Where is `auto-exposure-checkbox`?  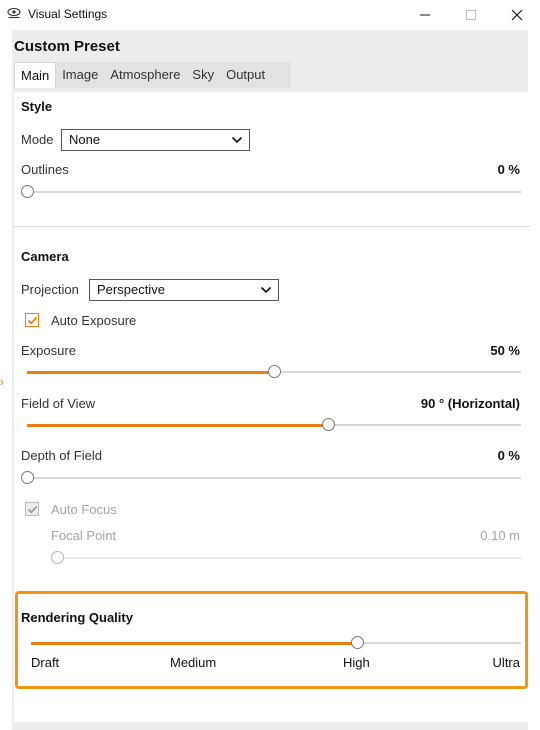
auto-exposure-checkbox is located at coordinates (32, 320).